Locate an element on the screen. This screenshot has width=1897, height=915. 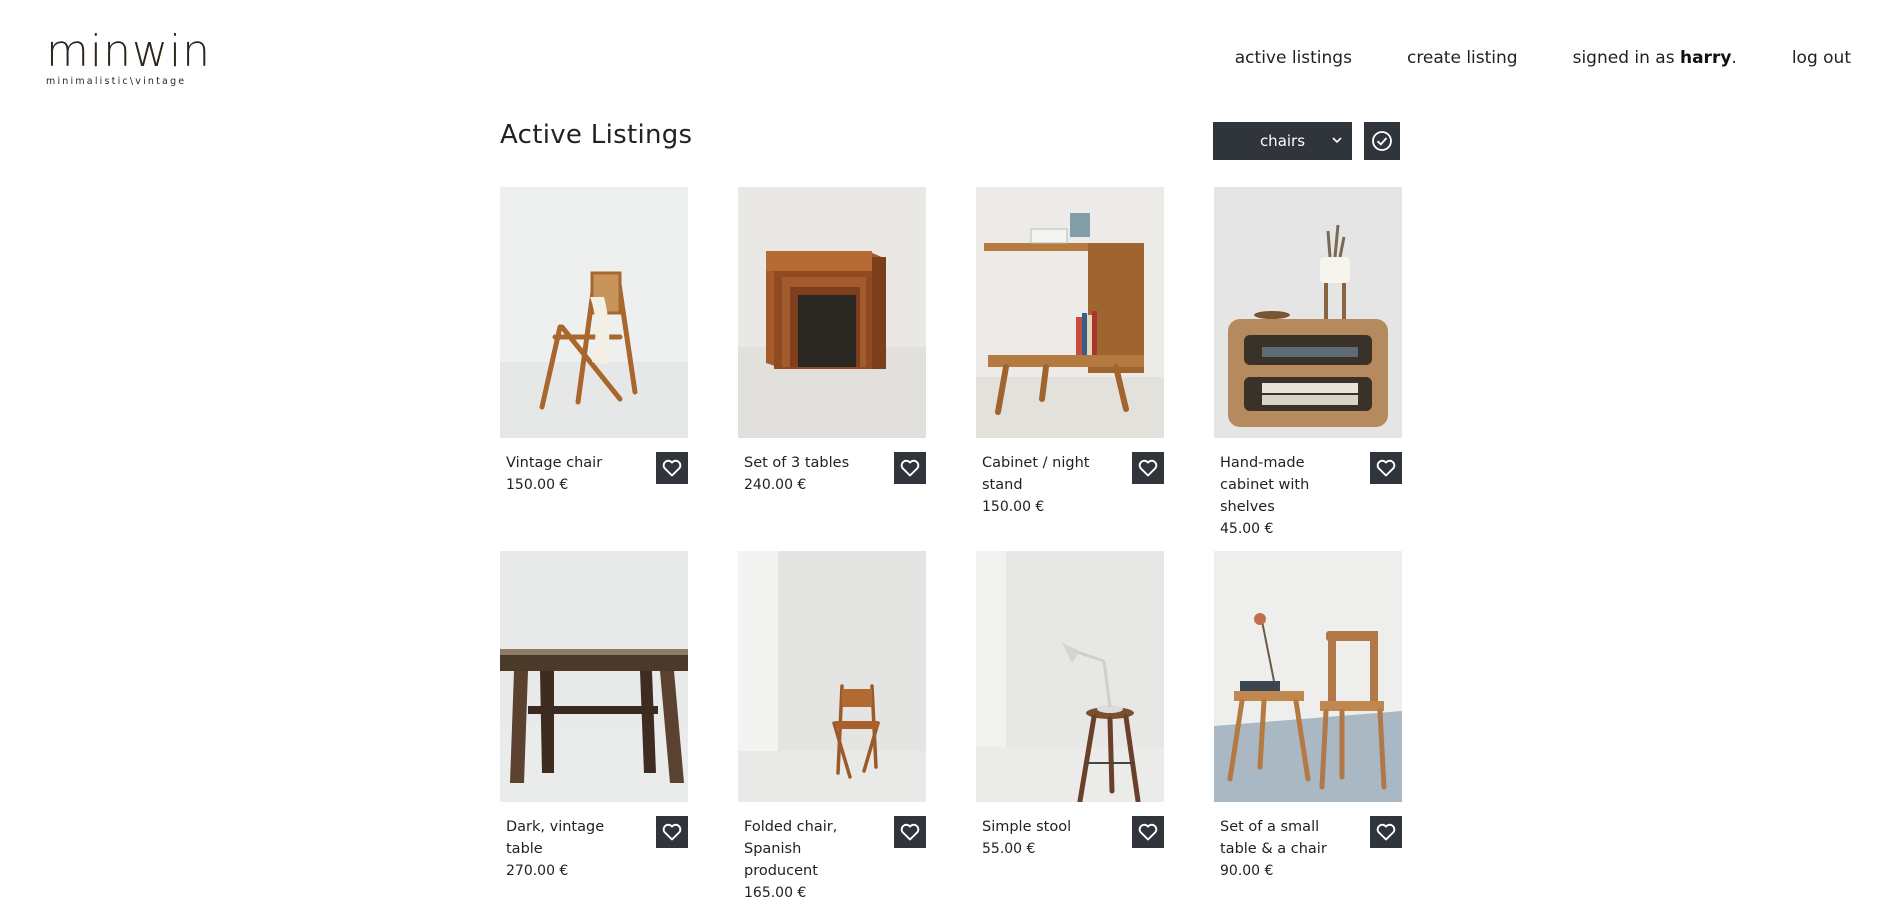
logo: minwin minimalistic\vintage is located at coordinates (131, 57).